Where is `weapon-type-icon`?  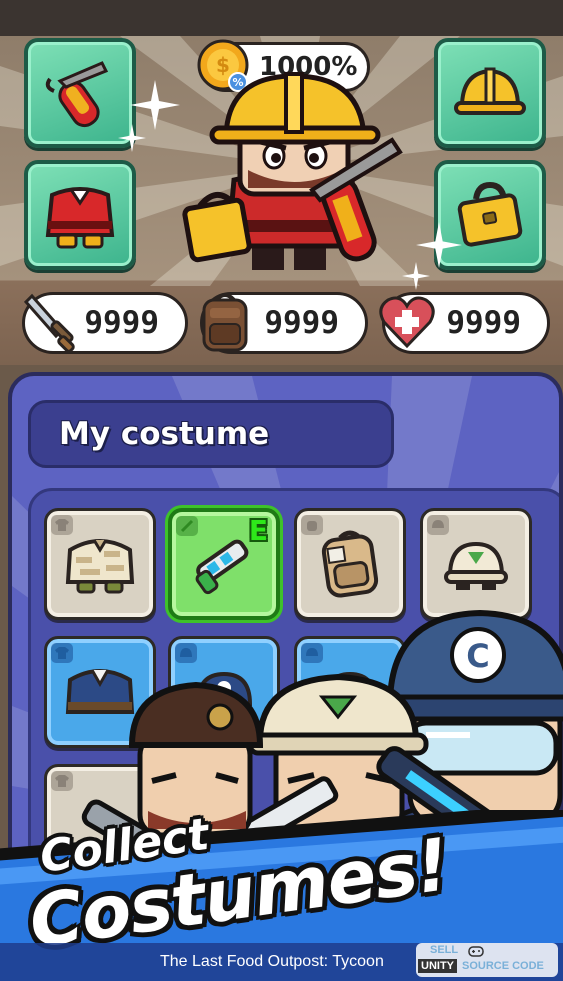 weapon-type-icon is located at coordinates (187, 526).